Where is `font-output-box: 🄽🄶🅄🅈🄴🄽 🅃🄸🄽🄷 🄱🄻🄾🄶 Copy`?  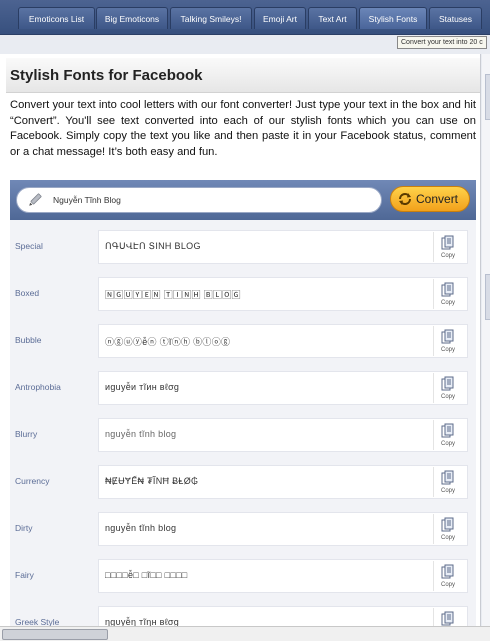 font-output-box: 🄽🄶🅄🅈🄴🄽 🅃🄸🄽🄷 🄱🄻🄾🄶 Copy is located at coordinates (283, 294).